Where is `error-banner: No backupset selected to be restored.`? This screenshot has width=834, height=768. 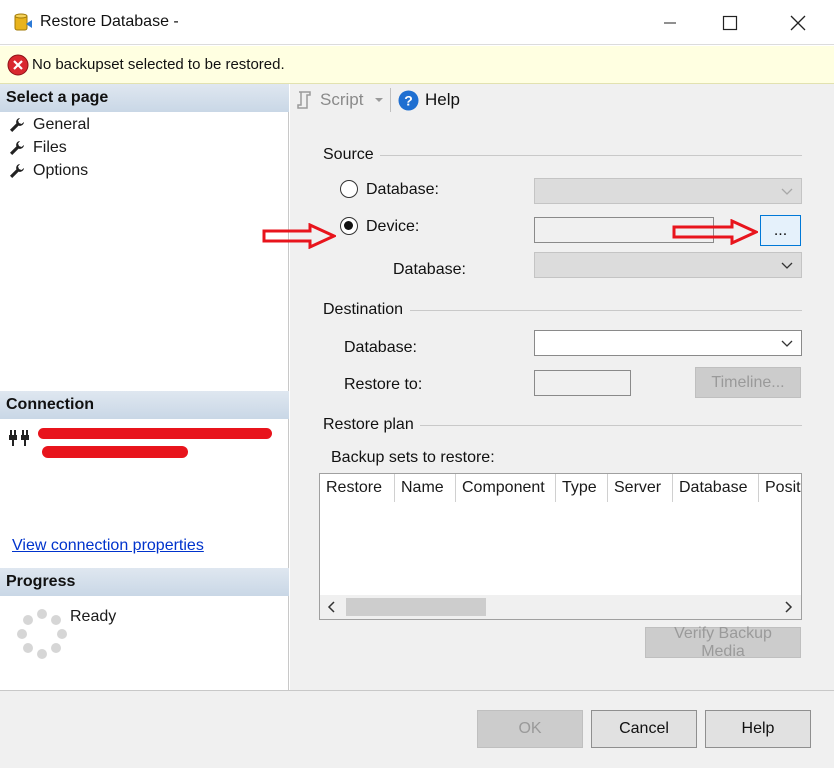 error-banner: No backupset selected to be restored. is located at coordinates (417, 65).